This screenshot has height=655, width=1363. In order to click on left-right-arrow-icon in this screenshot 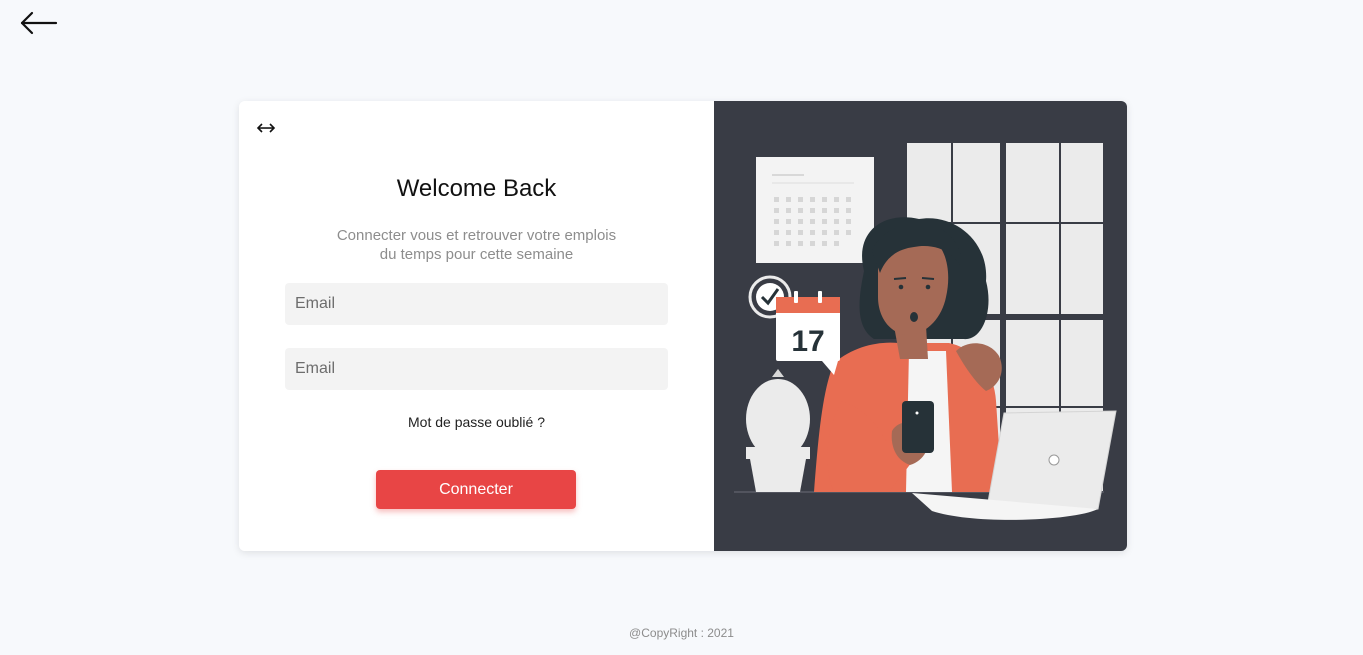, I will do `click(266, 128)`.